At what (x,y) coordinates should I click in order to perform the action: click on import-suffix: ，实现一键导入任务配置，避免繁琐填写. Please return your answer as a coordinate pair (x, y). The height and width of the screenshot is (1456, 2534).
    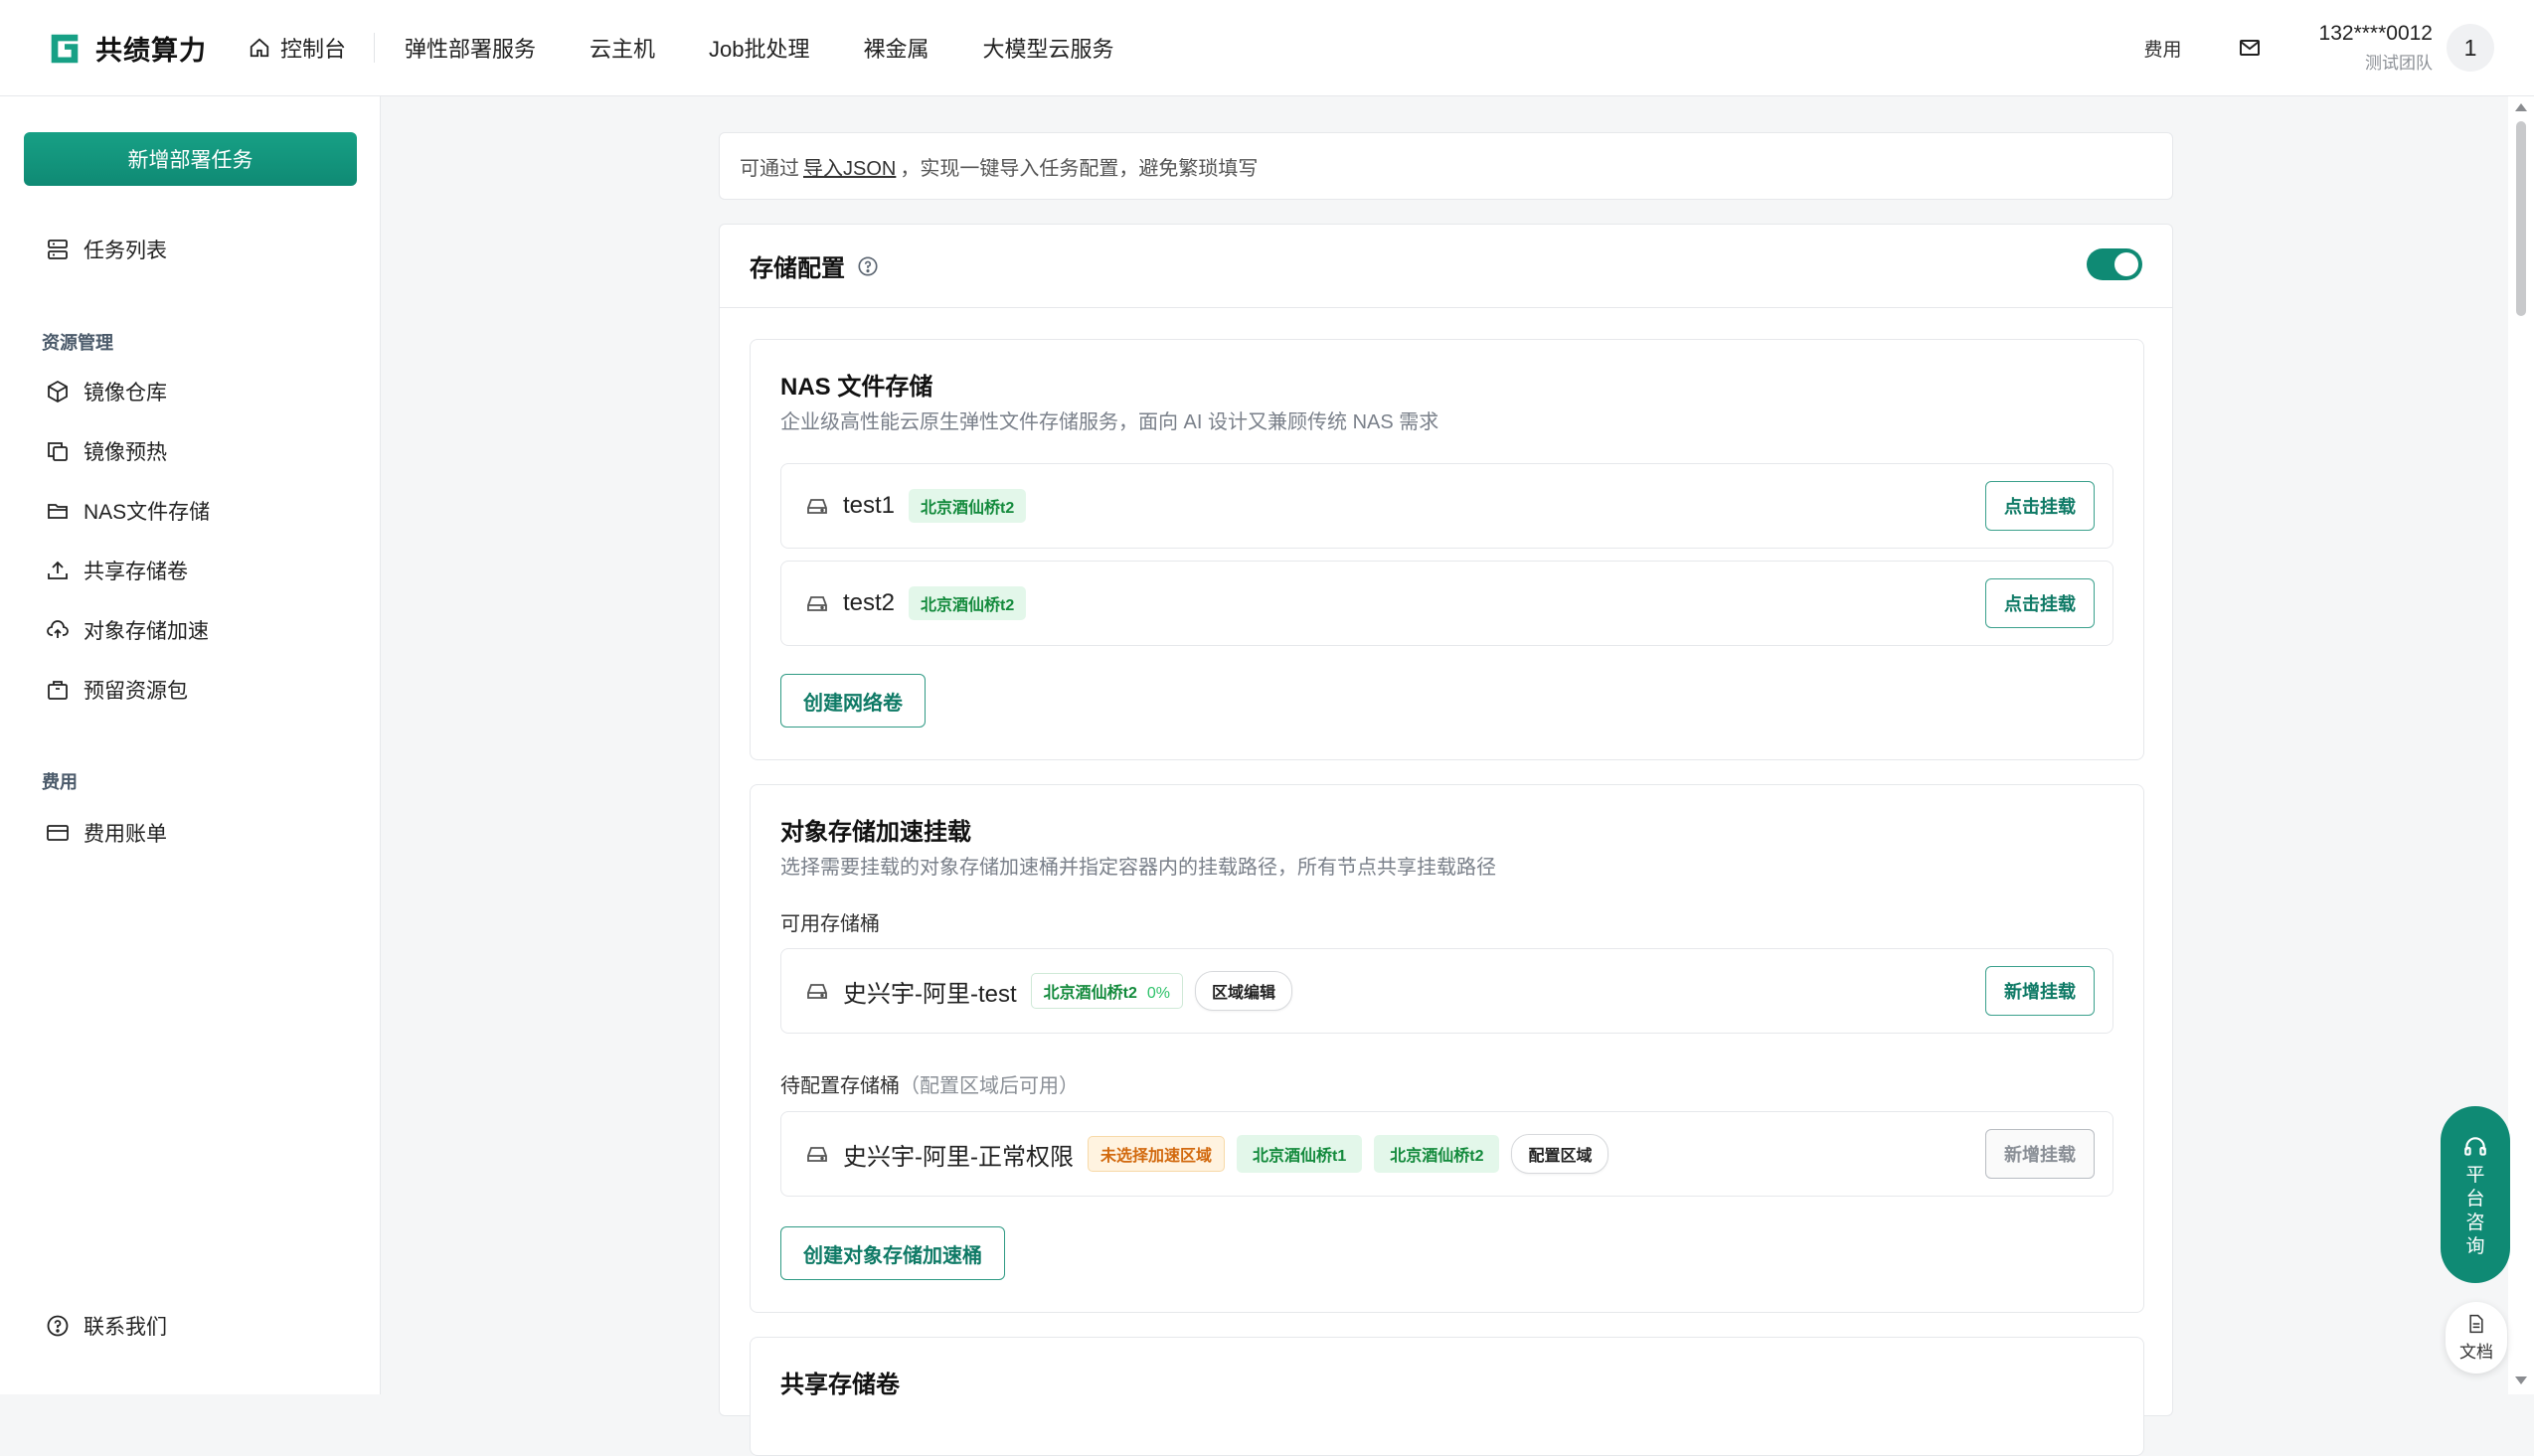
    Looking at the image, I should click on (1079, 168).